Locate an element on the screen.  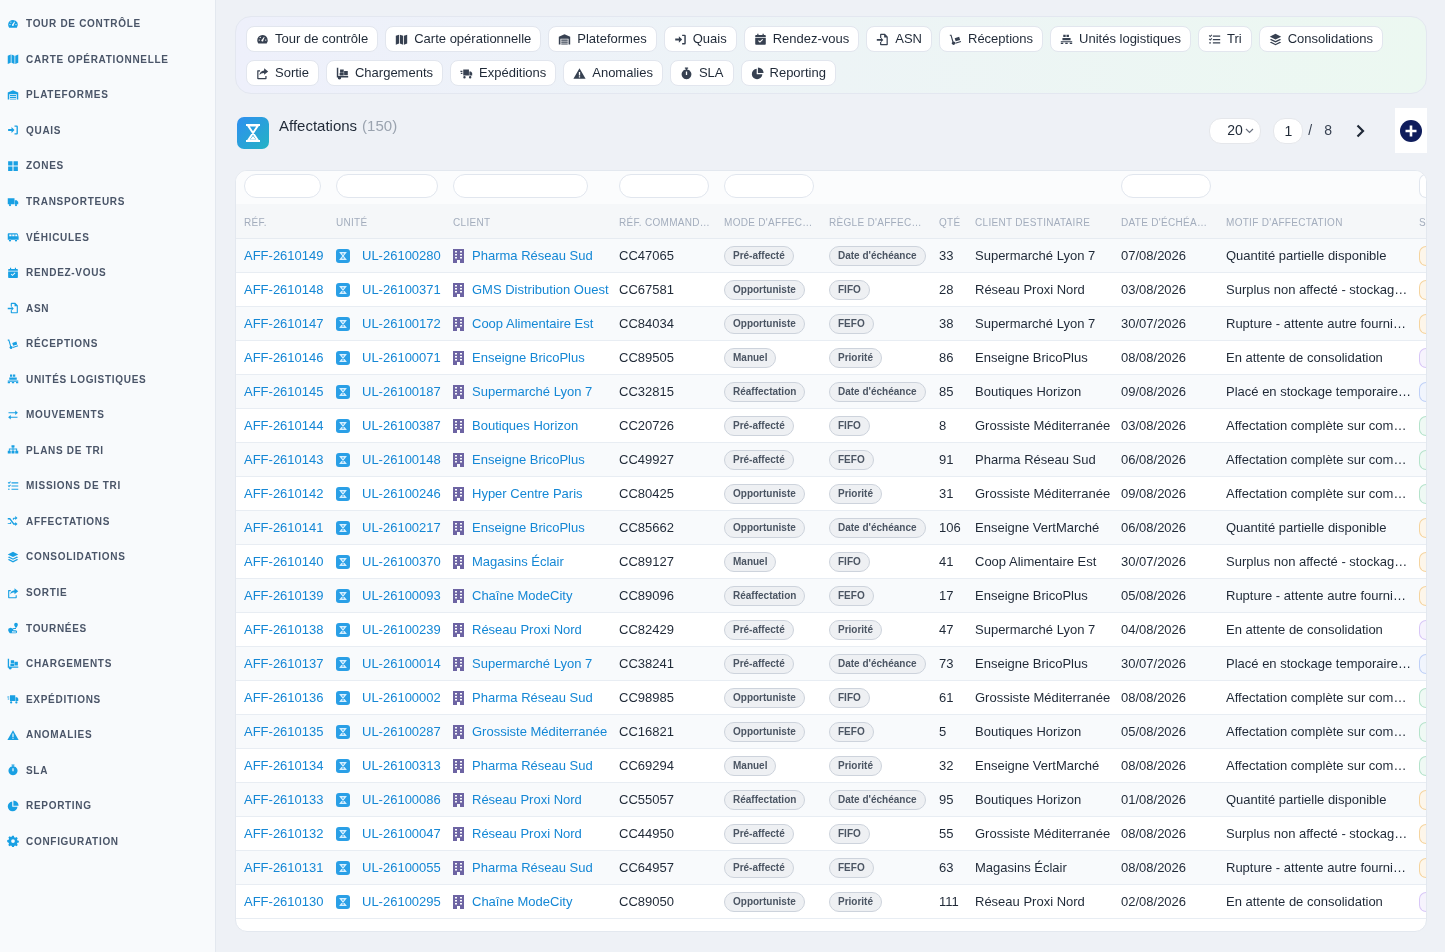
sidebar-item: MOUVEMENTS is located at coordinates (107, 415).